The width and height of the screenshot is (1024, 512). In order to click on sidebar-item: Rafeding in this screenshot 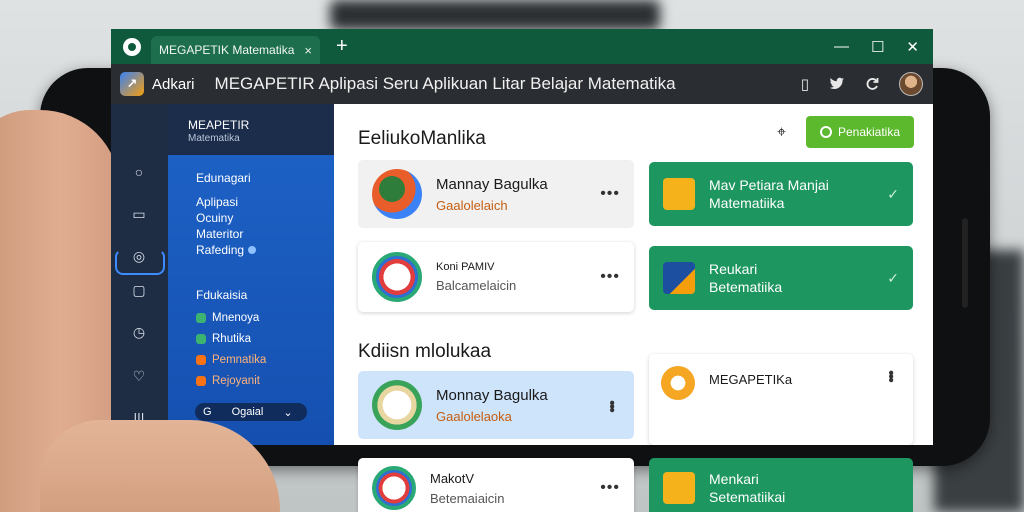, I will do `click(226, 250)`.